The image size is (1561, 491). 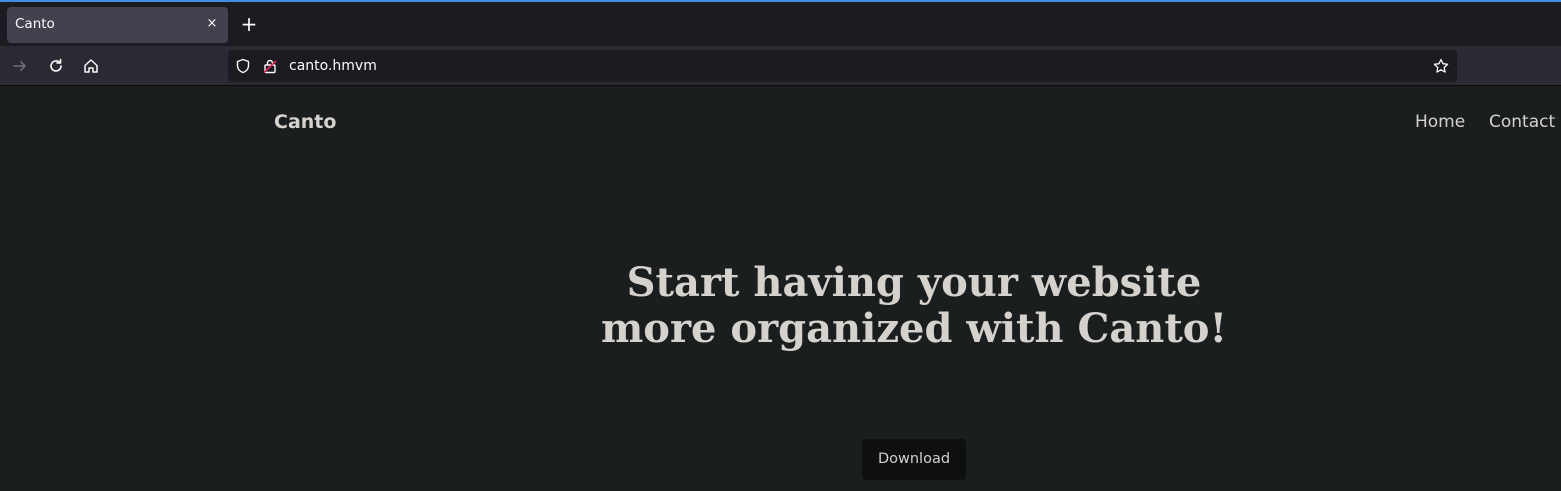 I want to click on forward-icon, so click(x=20, y=66).